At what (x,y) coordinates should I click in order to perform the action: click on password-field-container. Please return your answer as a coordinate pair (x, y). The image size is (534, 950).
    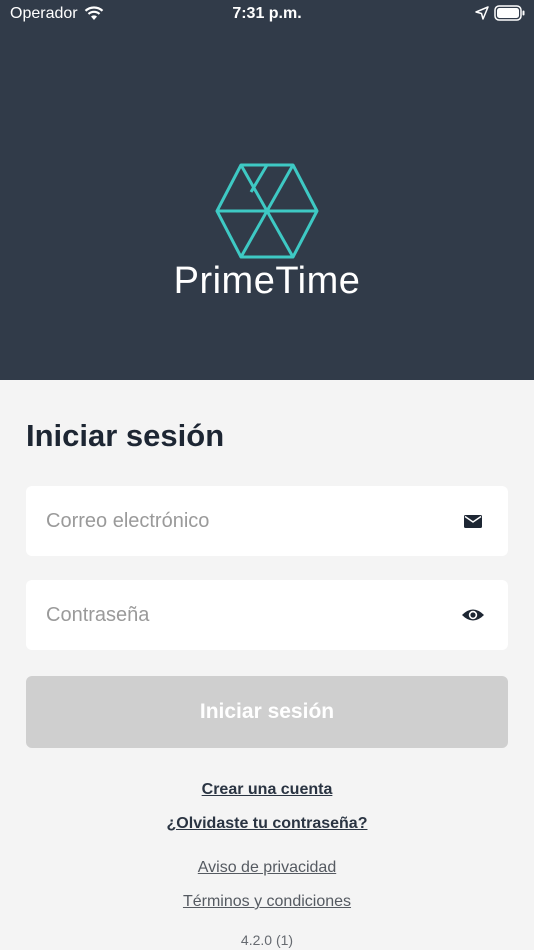
    Looking at the image, I should click on (267, 615).